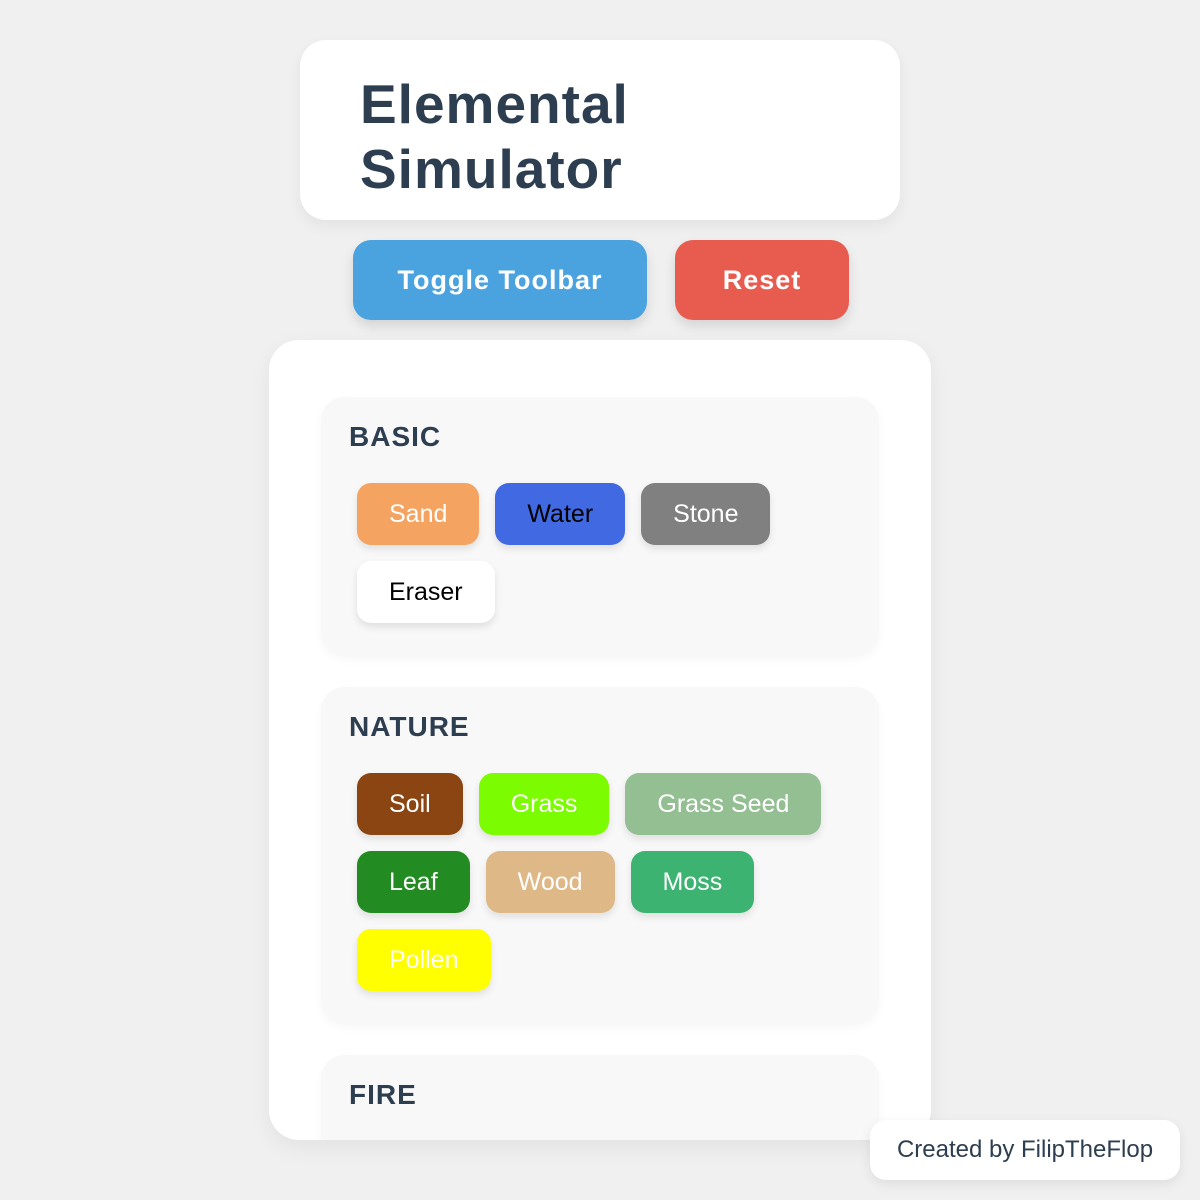 This screenshot has width=1200, height=1200. I want to click on element-moss-button: Moss, so click(692, 882).